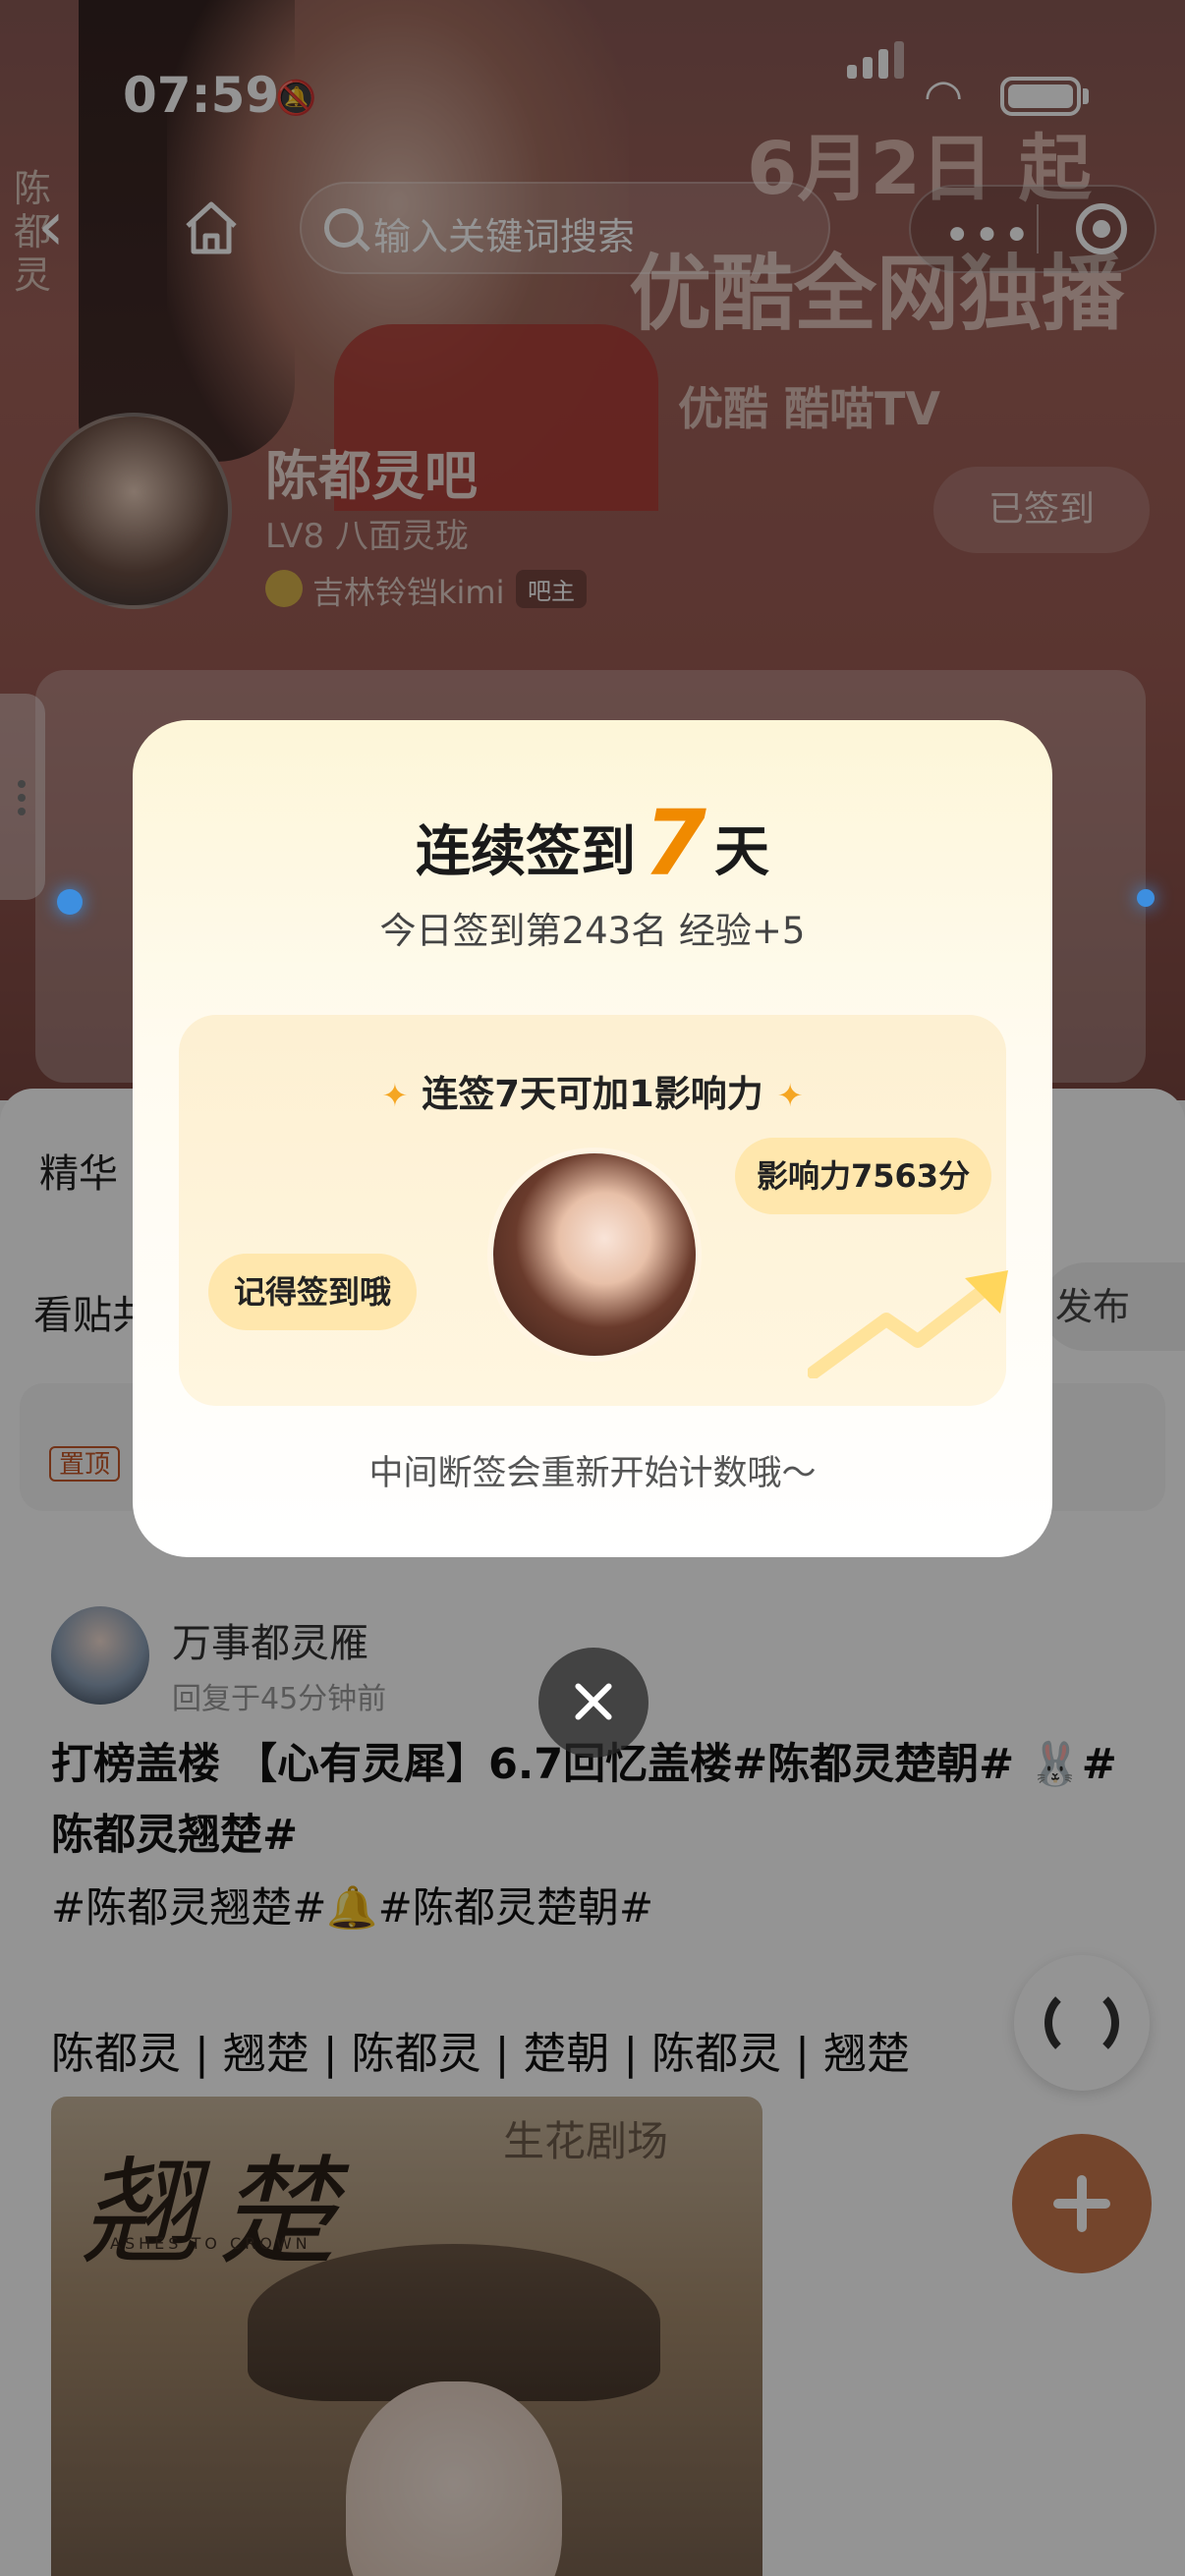 The image size is (1185, 2576). Describe the element at coordinates (592, 931) in the screenshot. I see `checkin-subtitle: 今日签到第243名 经验+5` at that location.